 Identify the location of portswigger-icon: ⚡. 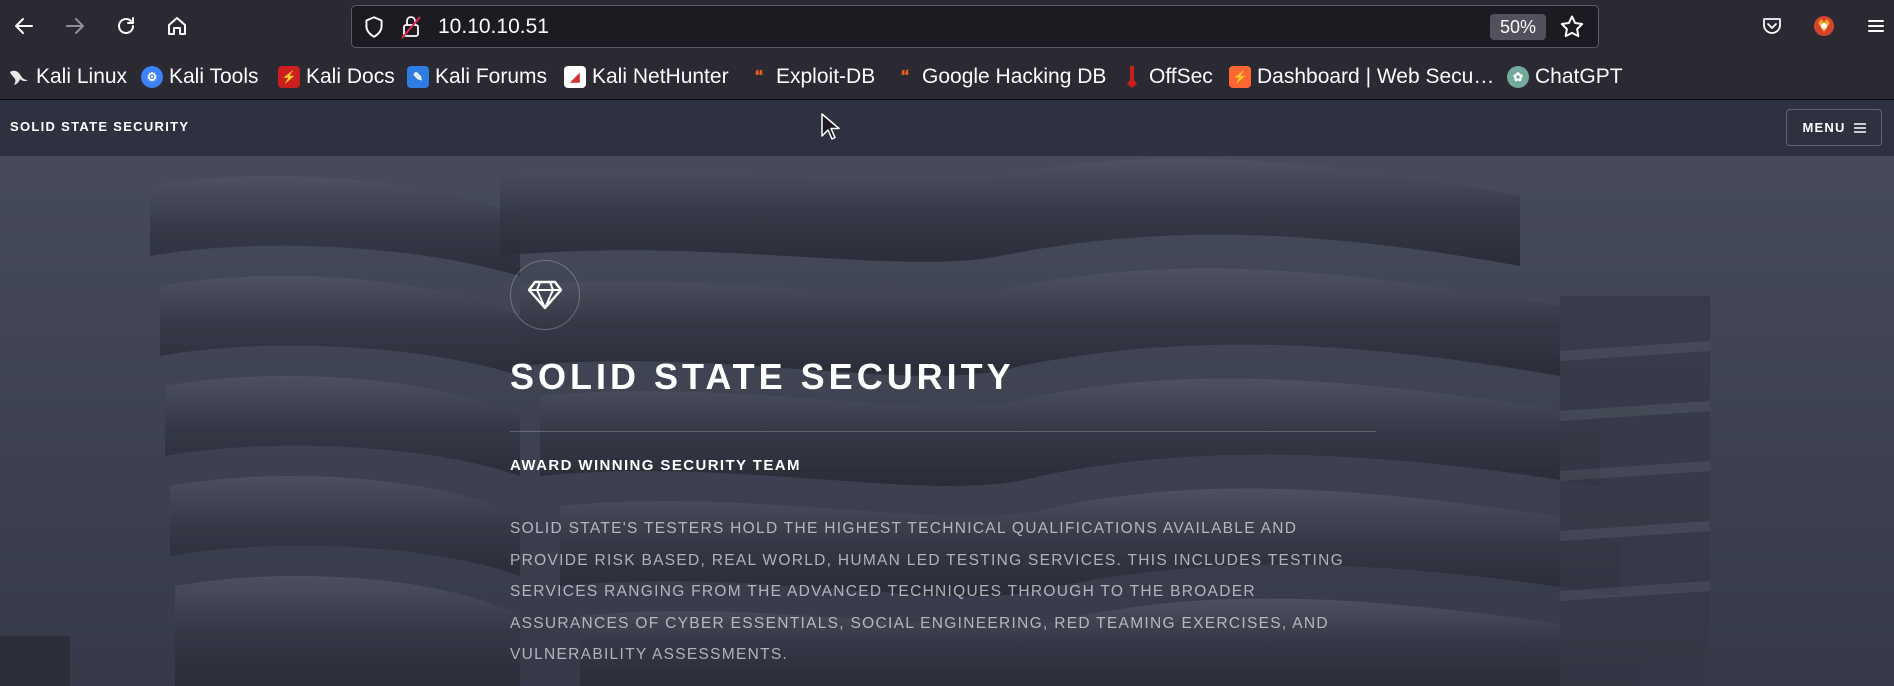
(1240, 77).